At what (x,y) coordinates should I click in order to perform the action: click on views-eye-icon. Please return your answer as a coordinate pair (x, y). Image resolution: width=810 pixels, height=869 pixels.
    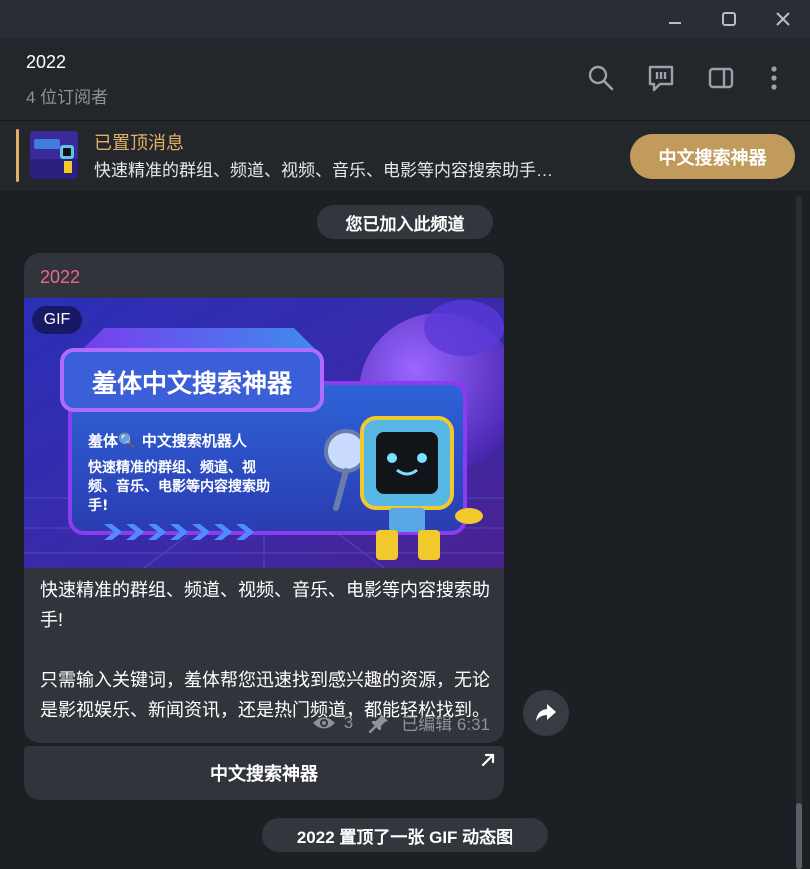
    Looking at the image, I should click on (323, 722).